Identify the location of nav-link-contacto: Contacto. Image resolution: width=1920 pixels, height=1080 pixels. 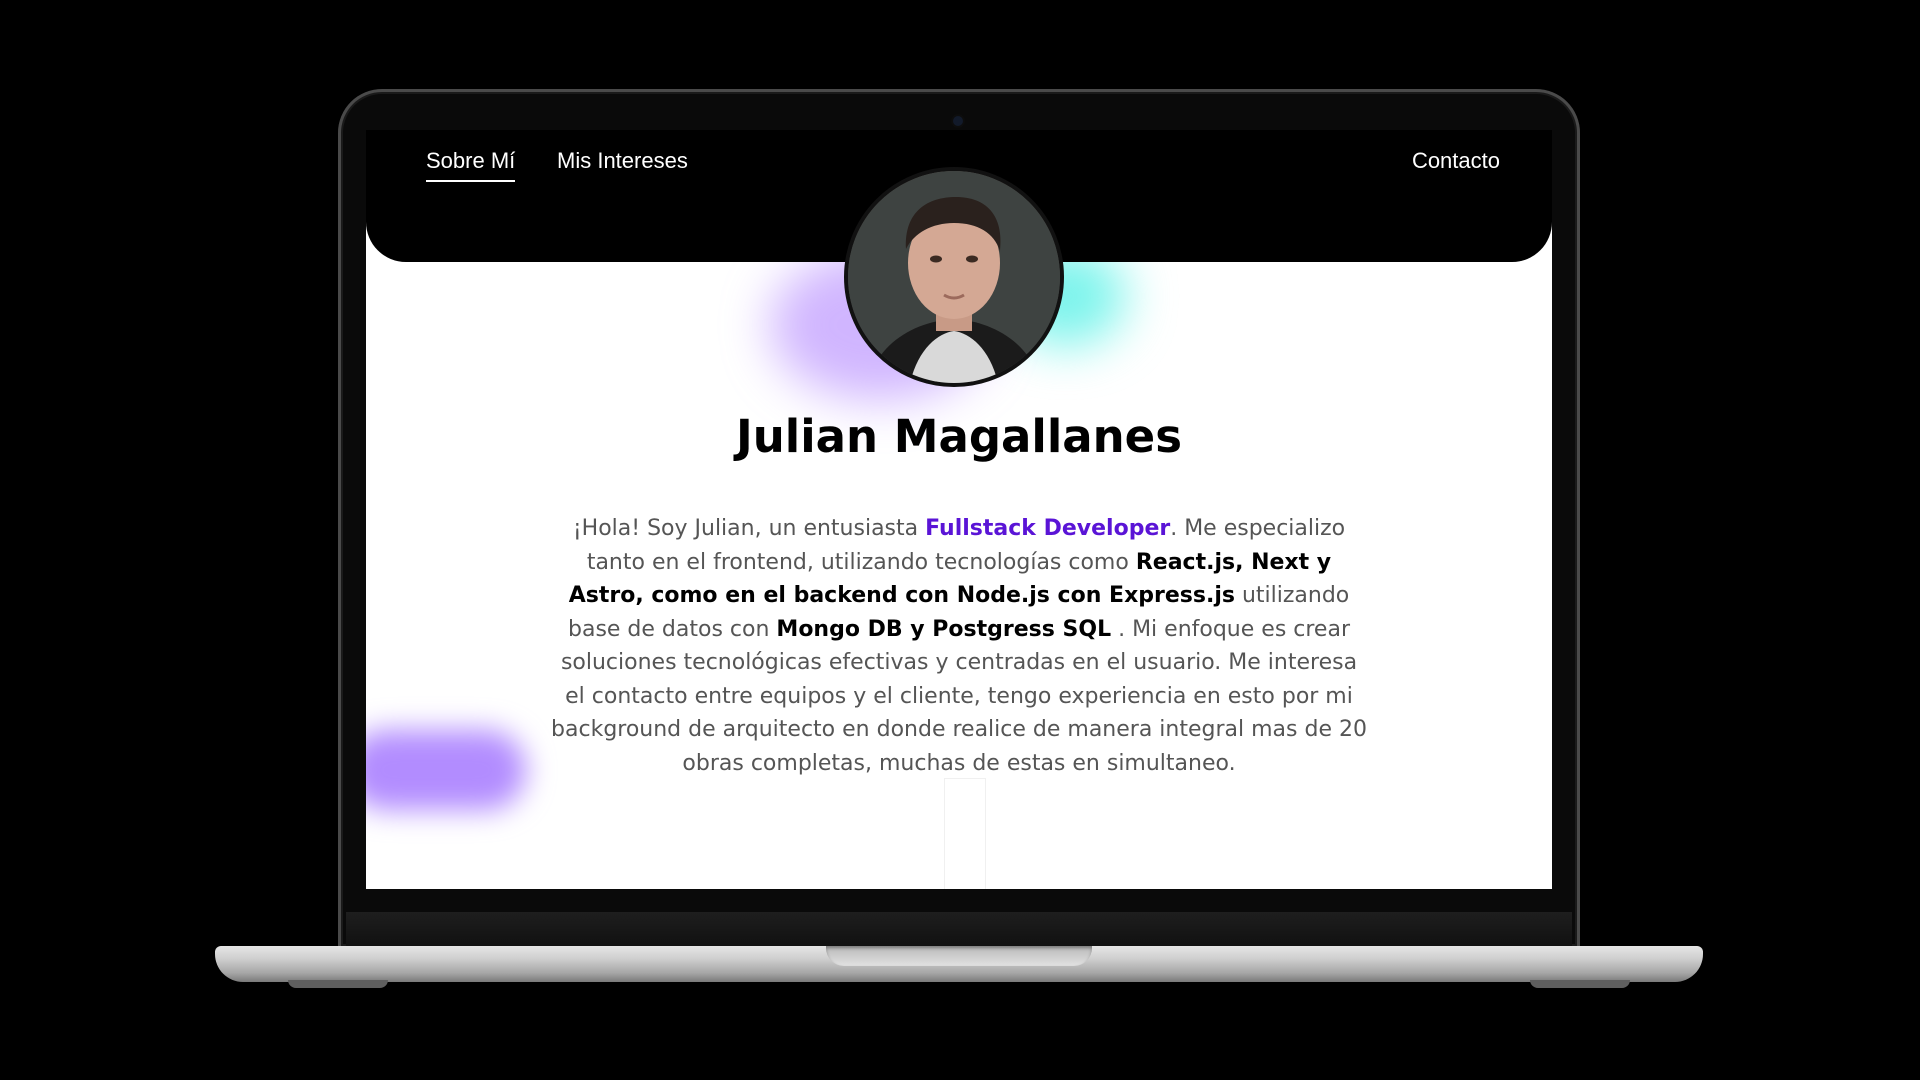
(1456, 161).